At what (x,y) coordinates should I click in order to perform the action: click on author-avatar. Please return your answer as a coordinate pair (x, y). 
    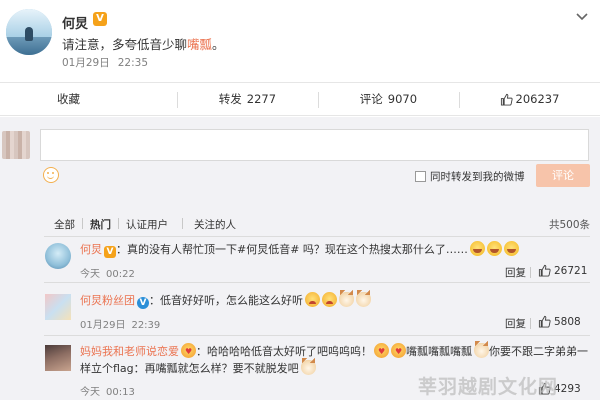
    Looking at the image, I should click on (29, 32).